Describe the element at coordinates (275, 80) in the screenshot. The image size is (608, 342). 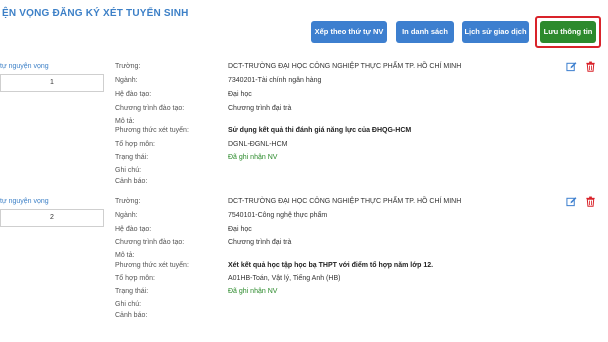
I see `value-nganh: 7340201-Tài chính ngân hàng` at that location.